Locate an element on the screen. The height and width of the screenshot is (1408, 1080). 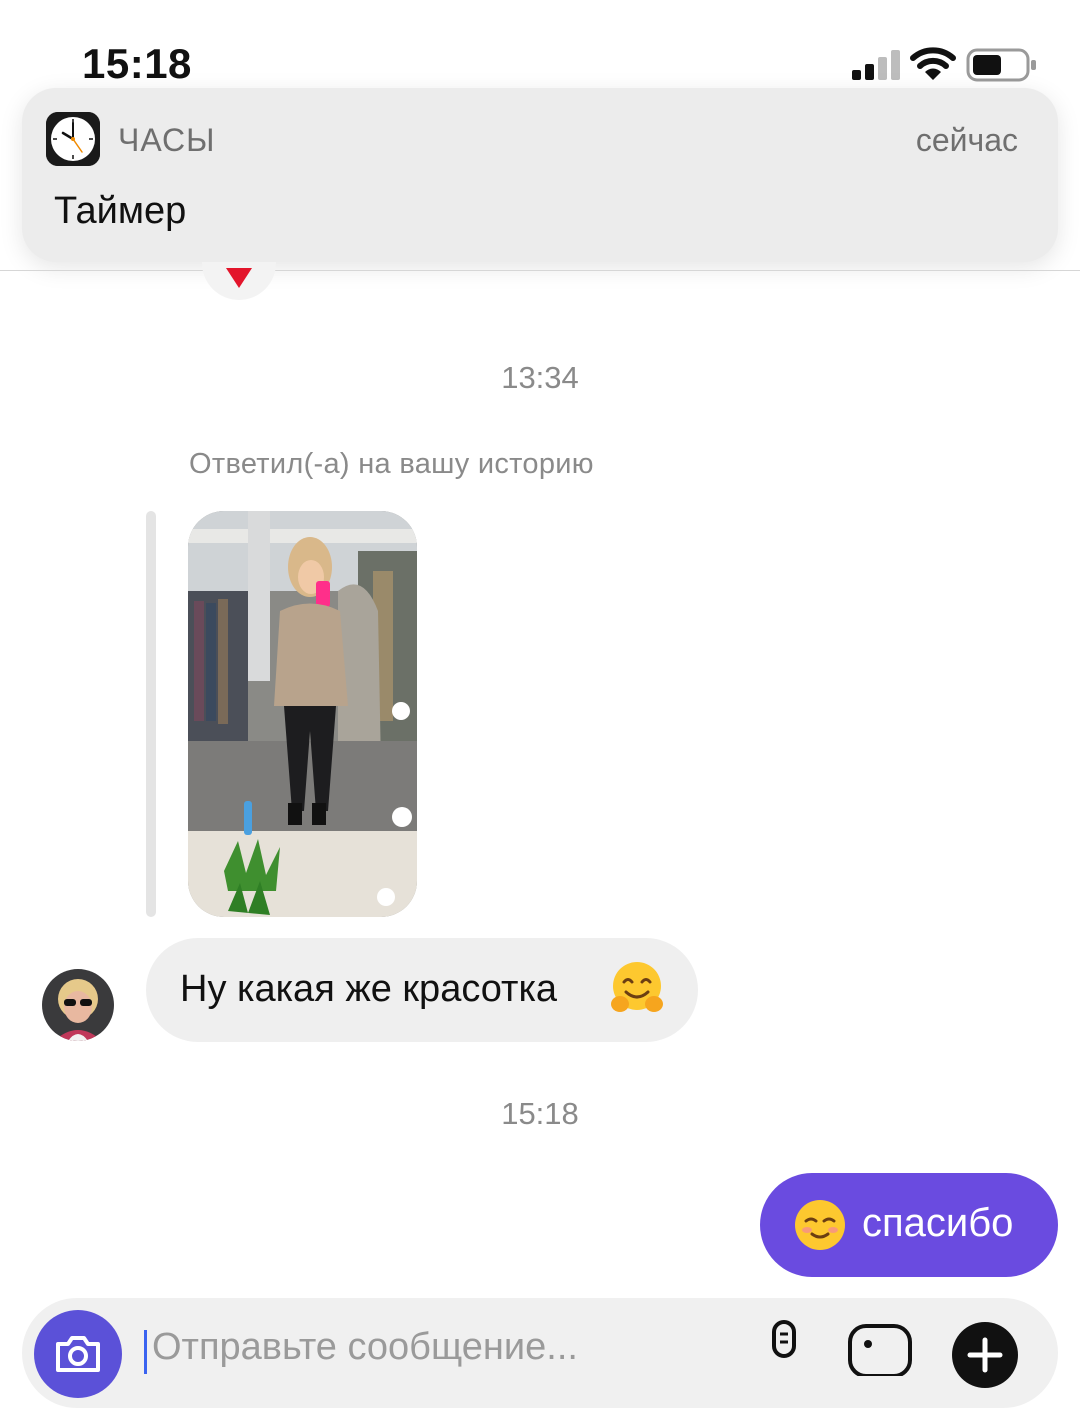
incoming-message-bubble: Ну какая же красотка is located at coordinates (422, 990).